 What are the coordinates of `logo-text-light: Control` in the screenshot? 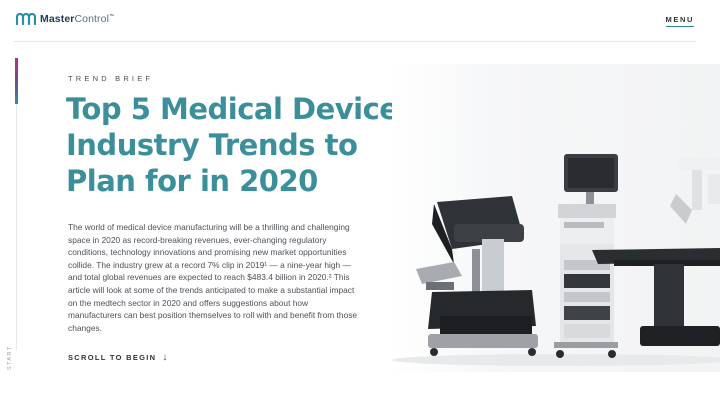 It's located at (92, 19).